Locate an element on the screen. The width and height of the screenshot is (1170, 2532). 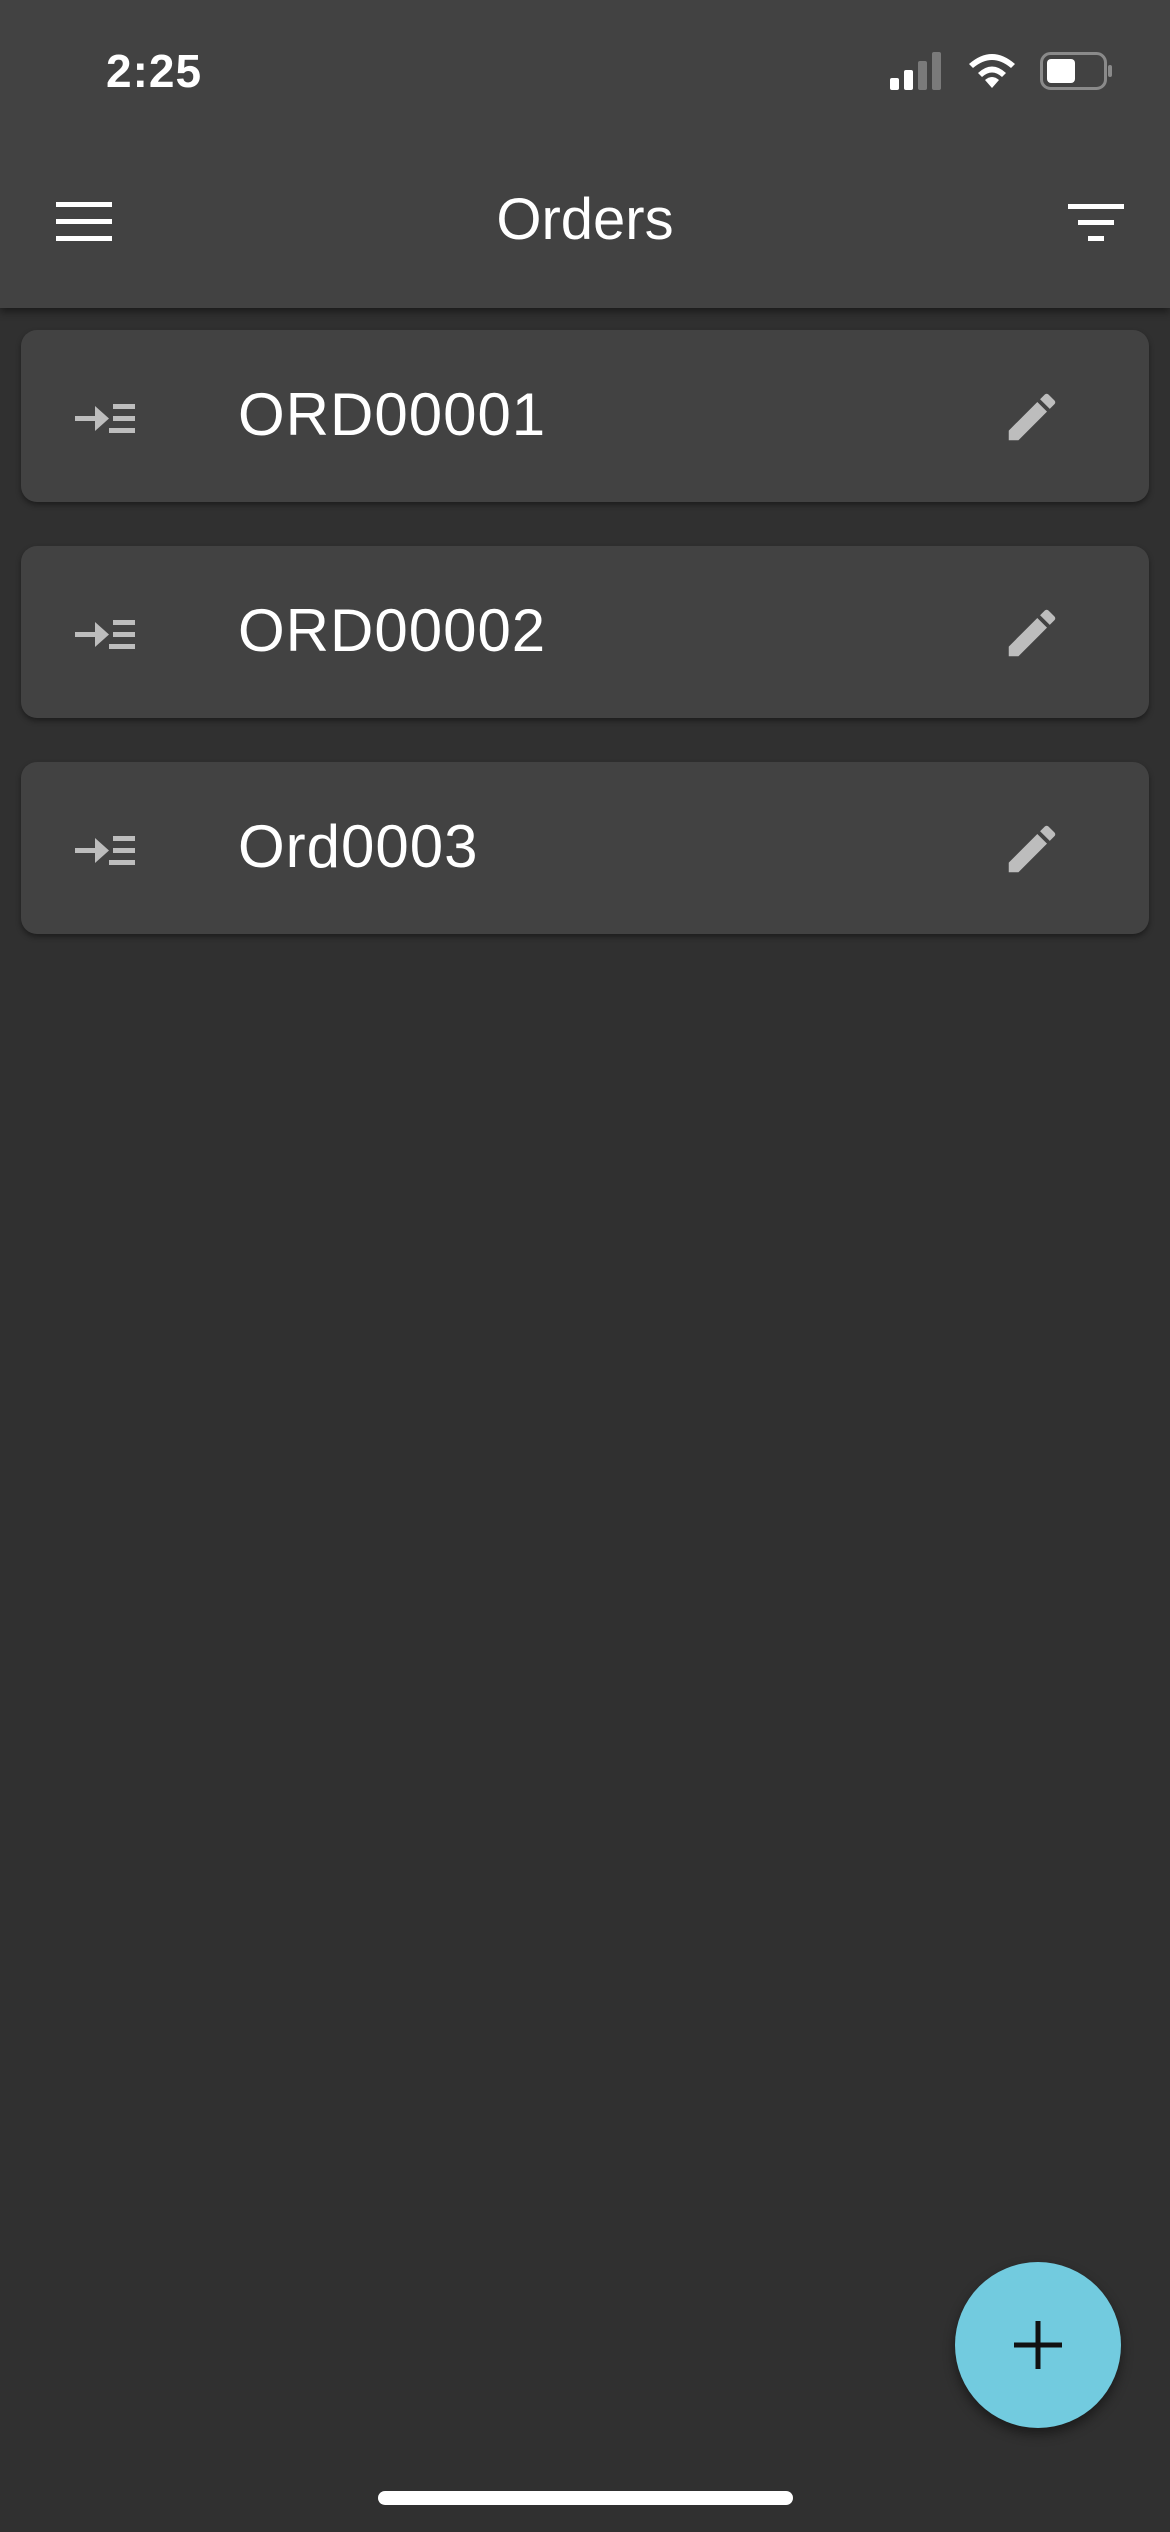
order-id: Ord0003 is located at coordinates (358, 846).